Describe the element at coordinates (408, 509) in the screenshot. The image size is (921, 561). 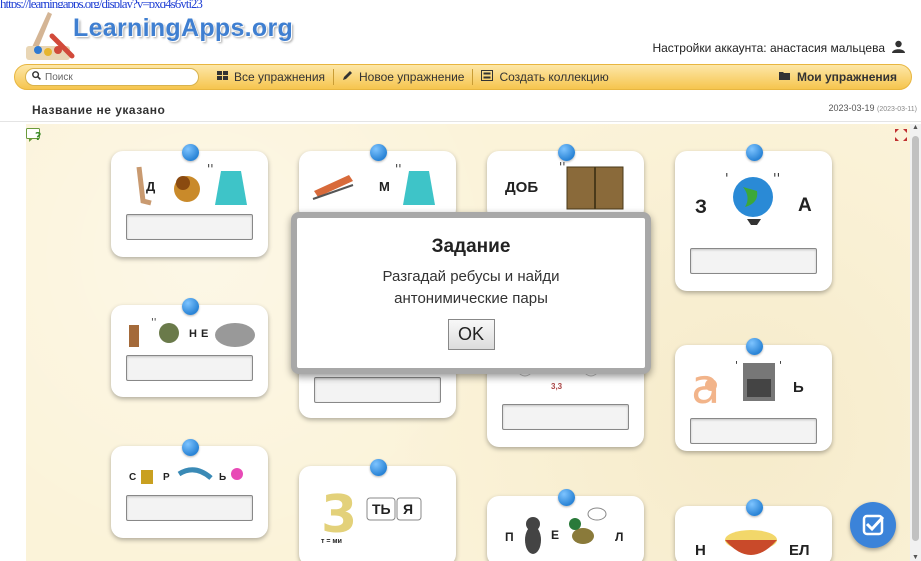
I see `rebus-letter: Я` at that location.